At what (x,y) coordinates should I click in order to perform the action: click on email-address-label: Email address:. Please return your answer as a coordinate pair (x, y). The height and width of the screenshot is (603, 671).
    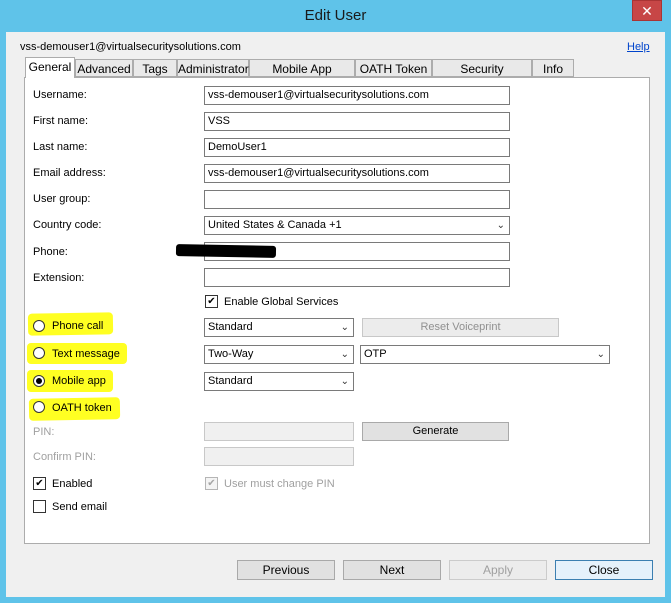
    Looking at the image, I should click on (69, 173).